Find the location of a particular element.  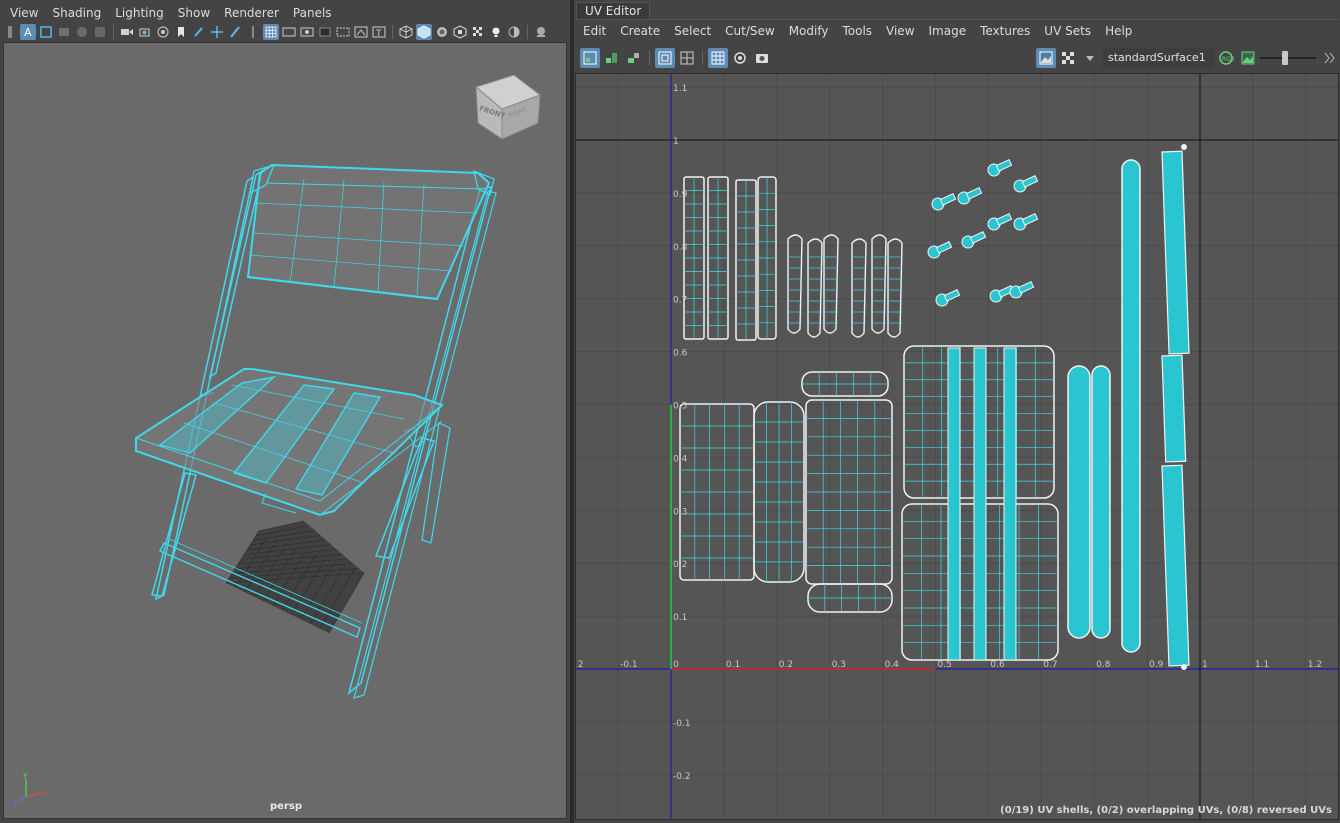

safe-action-icon is located at coordinates (361, 32).